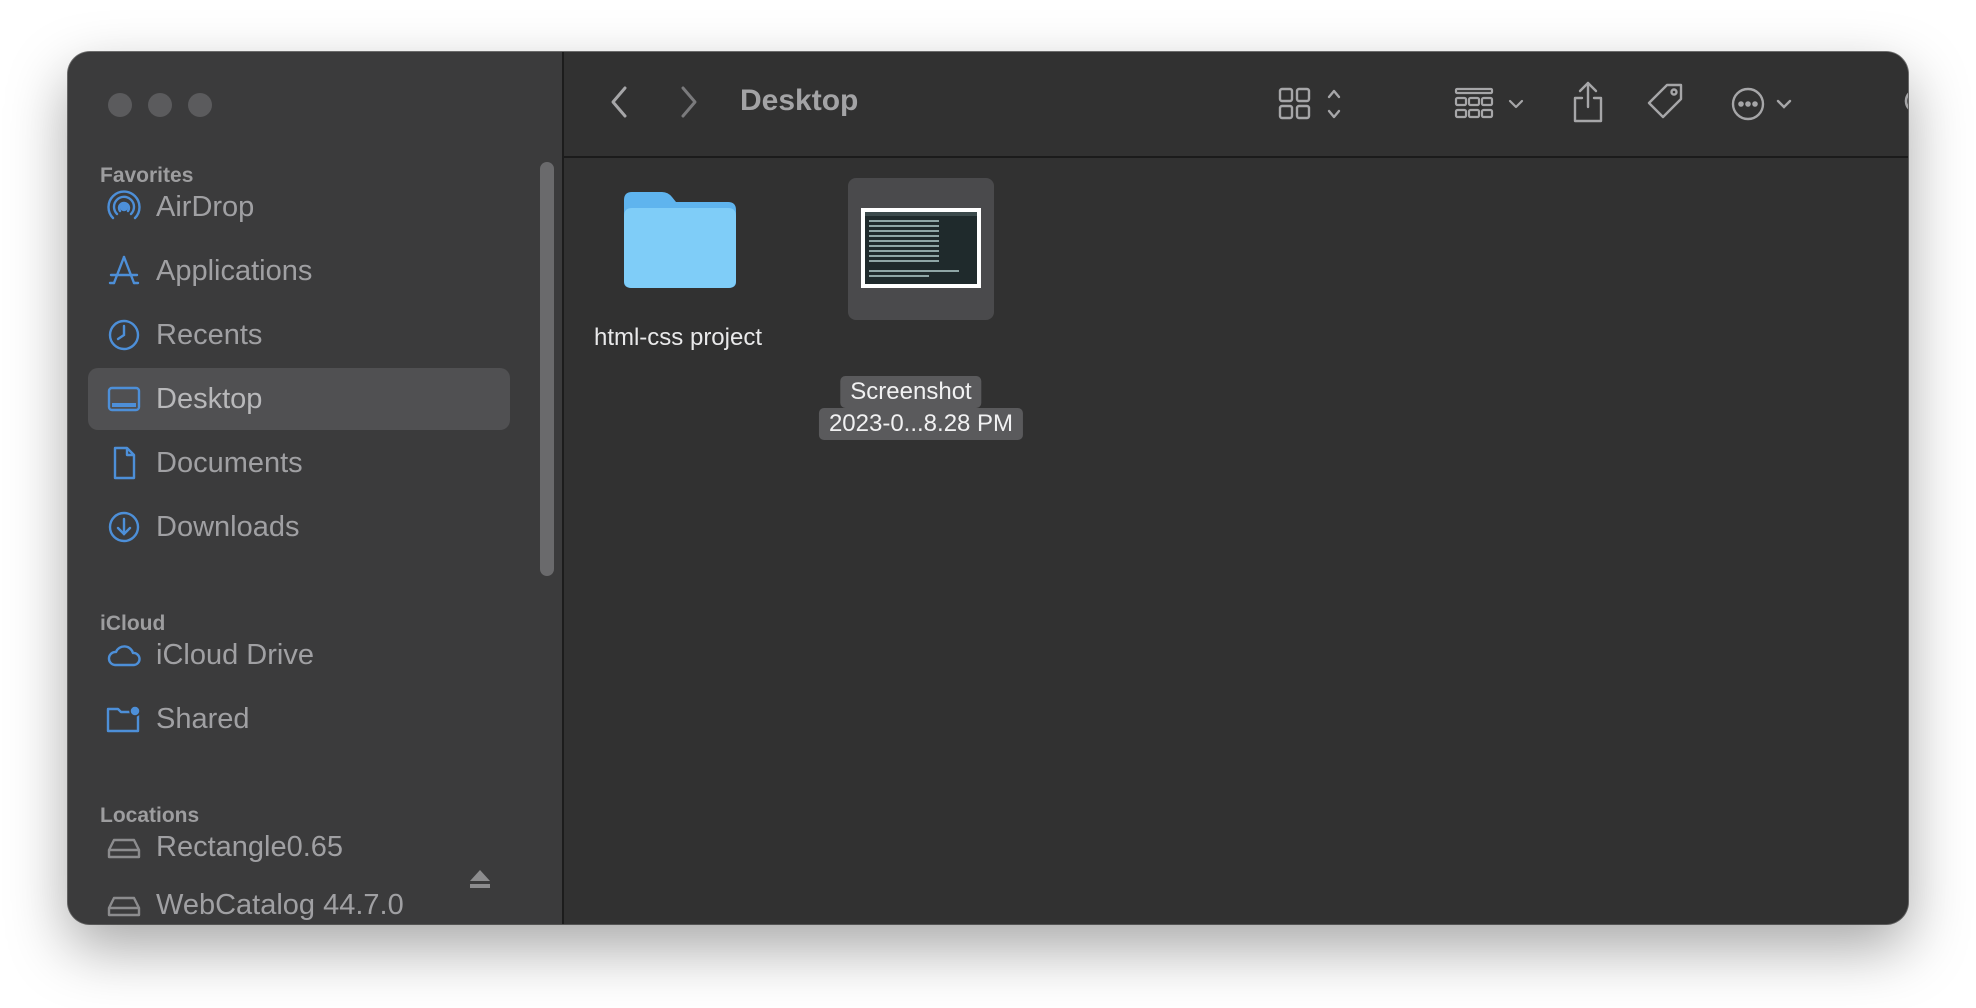  What do you see at coordinates (280, 904) in the screenshot?
I see `sidebar-item-label: WebCatalog 44.7.0` at bounding box center [280, 904].